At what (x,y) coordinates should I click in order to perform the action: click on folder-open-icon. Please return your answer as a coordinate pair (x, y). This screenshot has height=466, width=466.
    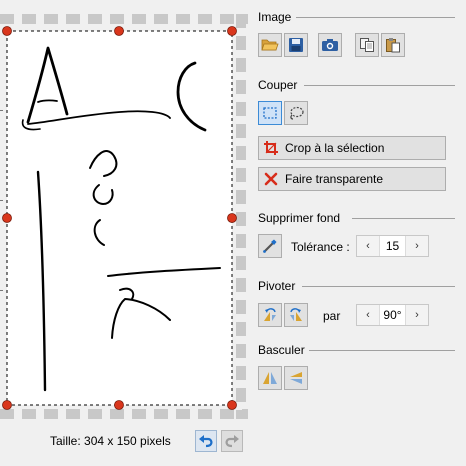
    Looking at the image, I should click on (270, 45).